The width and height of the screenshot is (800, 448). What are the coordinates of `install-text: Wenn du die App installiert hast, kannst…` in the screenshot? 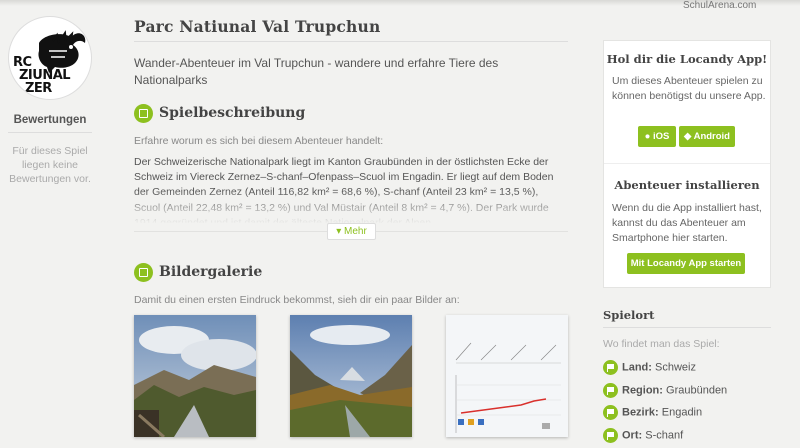 It's located at (687, 223).